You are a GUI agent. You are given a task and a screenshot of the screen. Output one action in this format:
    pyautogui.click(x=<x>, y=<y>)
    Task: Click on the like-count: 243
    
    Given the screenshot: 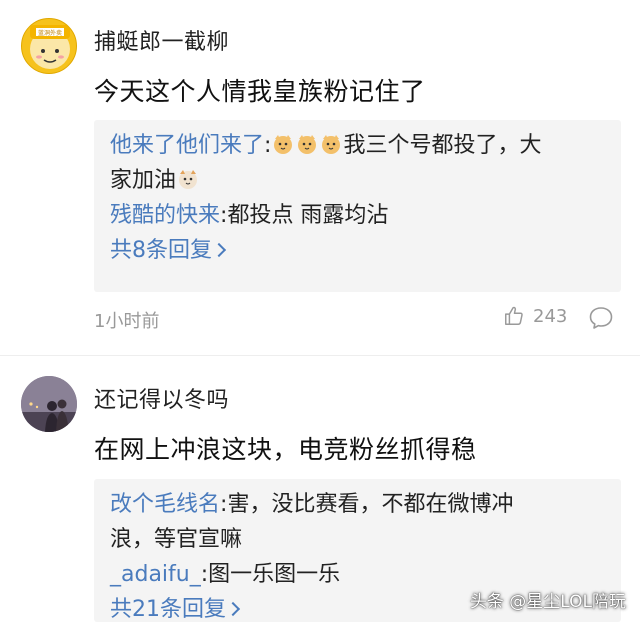 What is the action you would take?
    pyautogui.click(x=550, y=316)
    